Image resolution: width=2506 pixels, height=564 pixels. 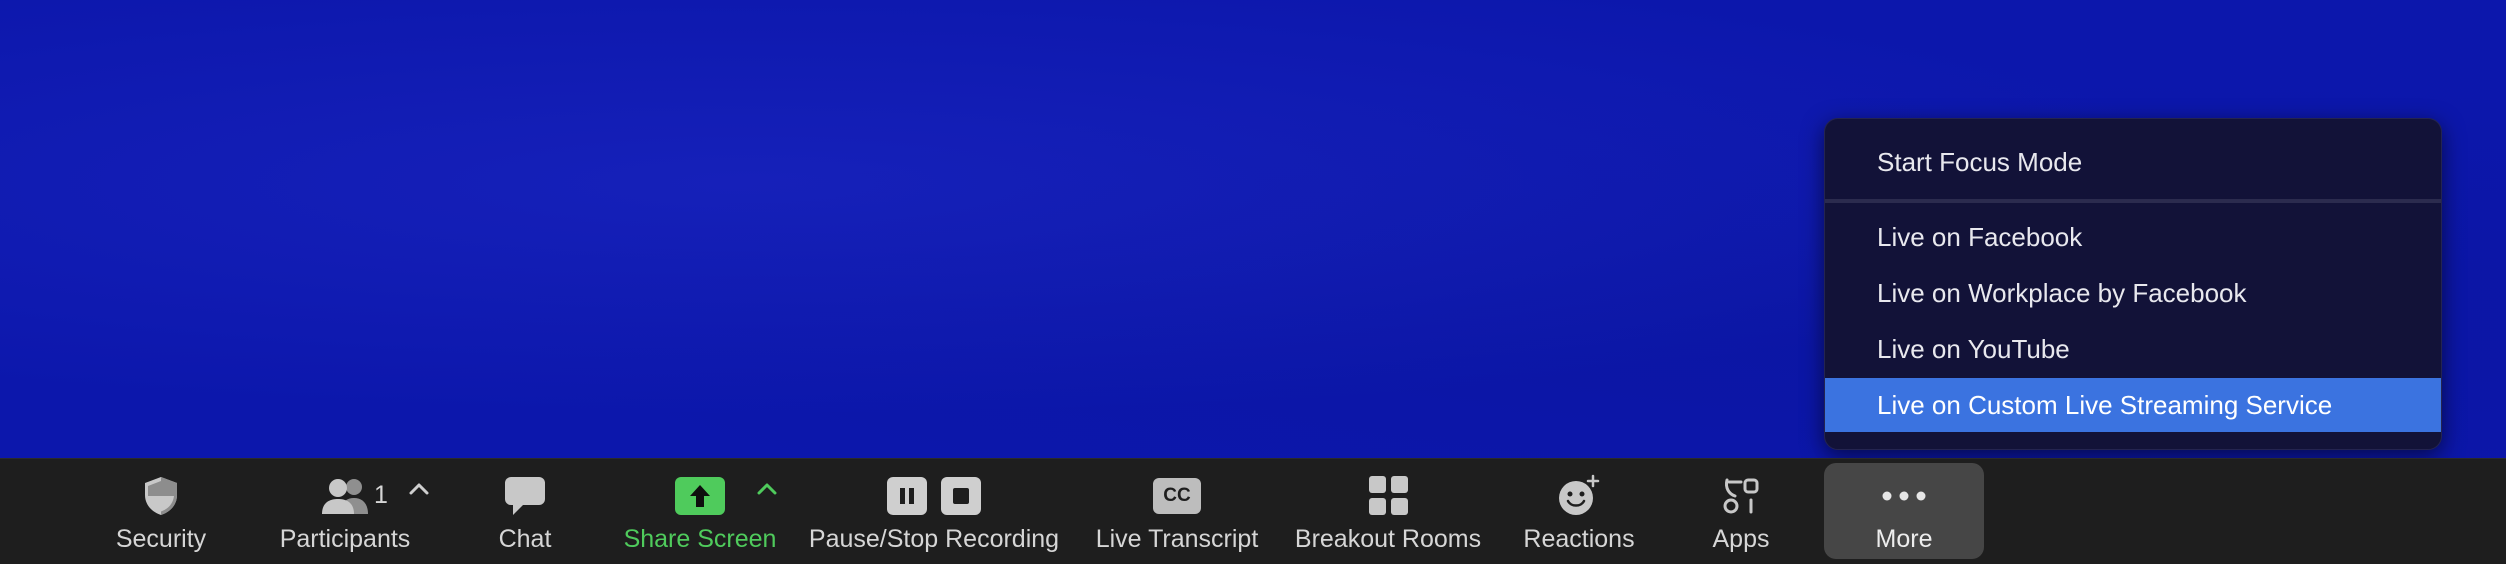 I want to click on chat-bubble-icon, so click(x=525, y=496).